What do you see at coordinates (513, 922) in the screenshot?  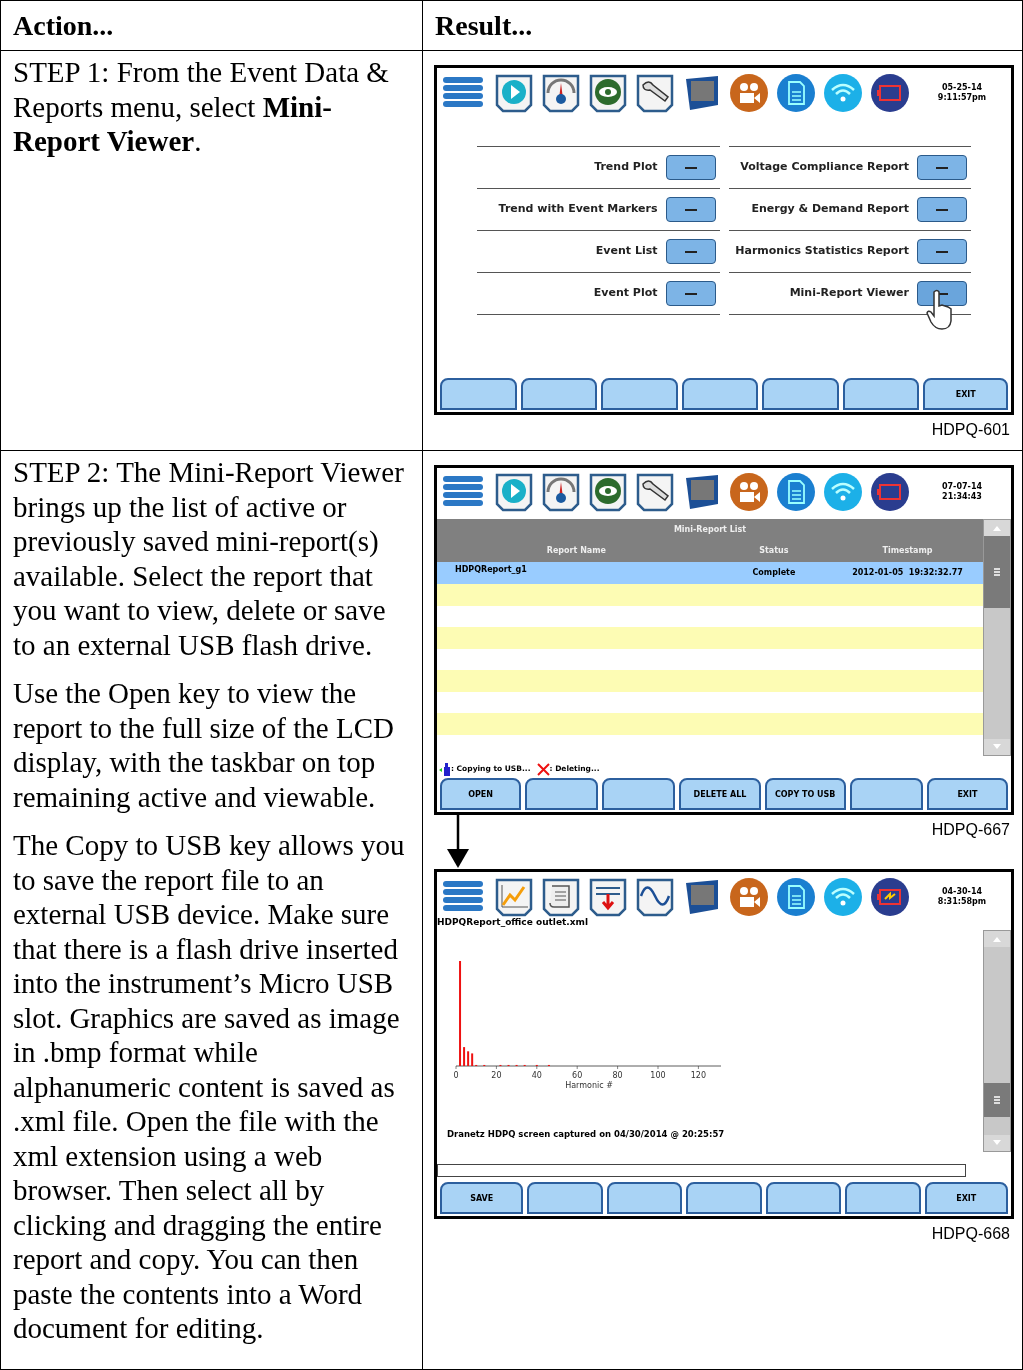 I see `file-name: HDPQReport_office outlet.xml` at bounding box center [513, 922].